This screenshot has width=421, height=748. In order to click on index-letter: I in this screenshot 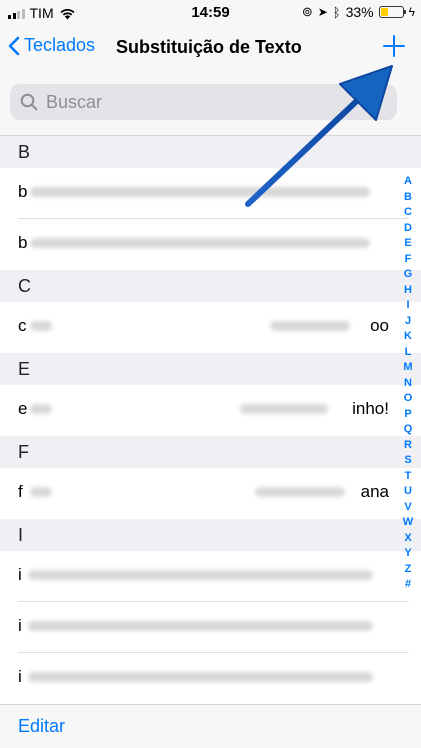, I will do `click(407, 306)`.